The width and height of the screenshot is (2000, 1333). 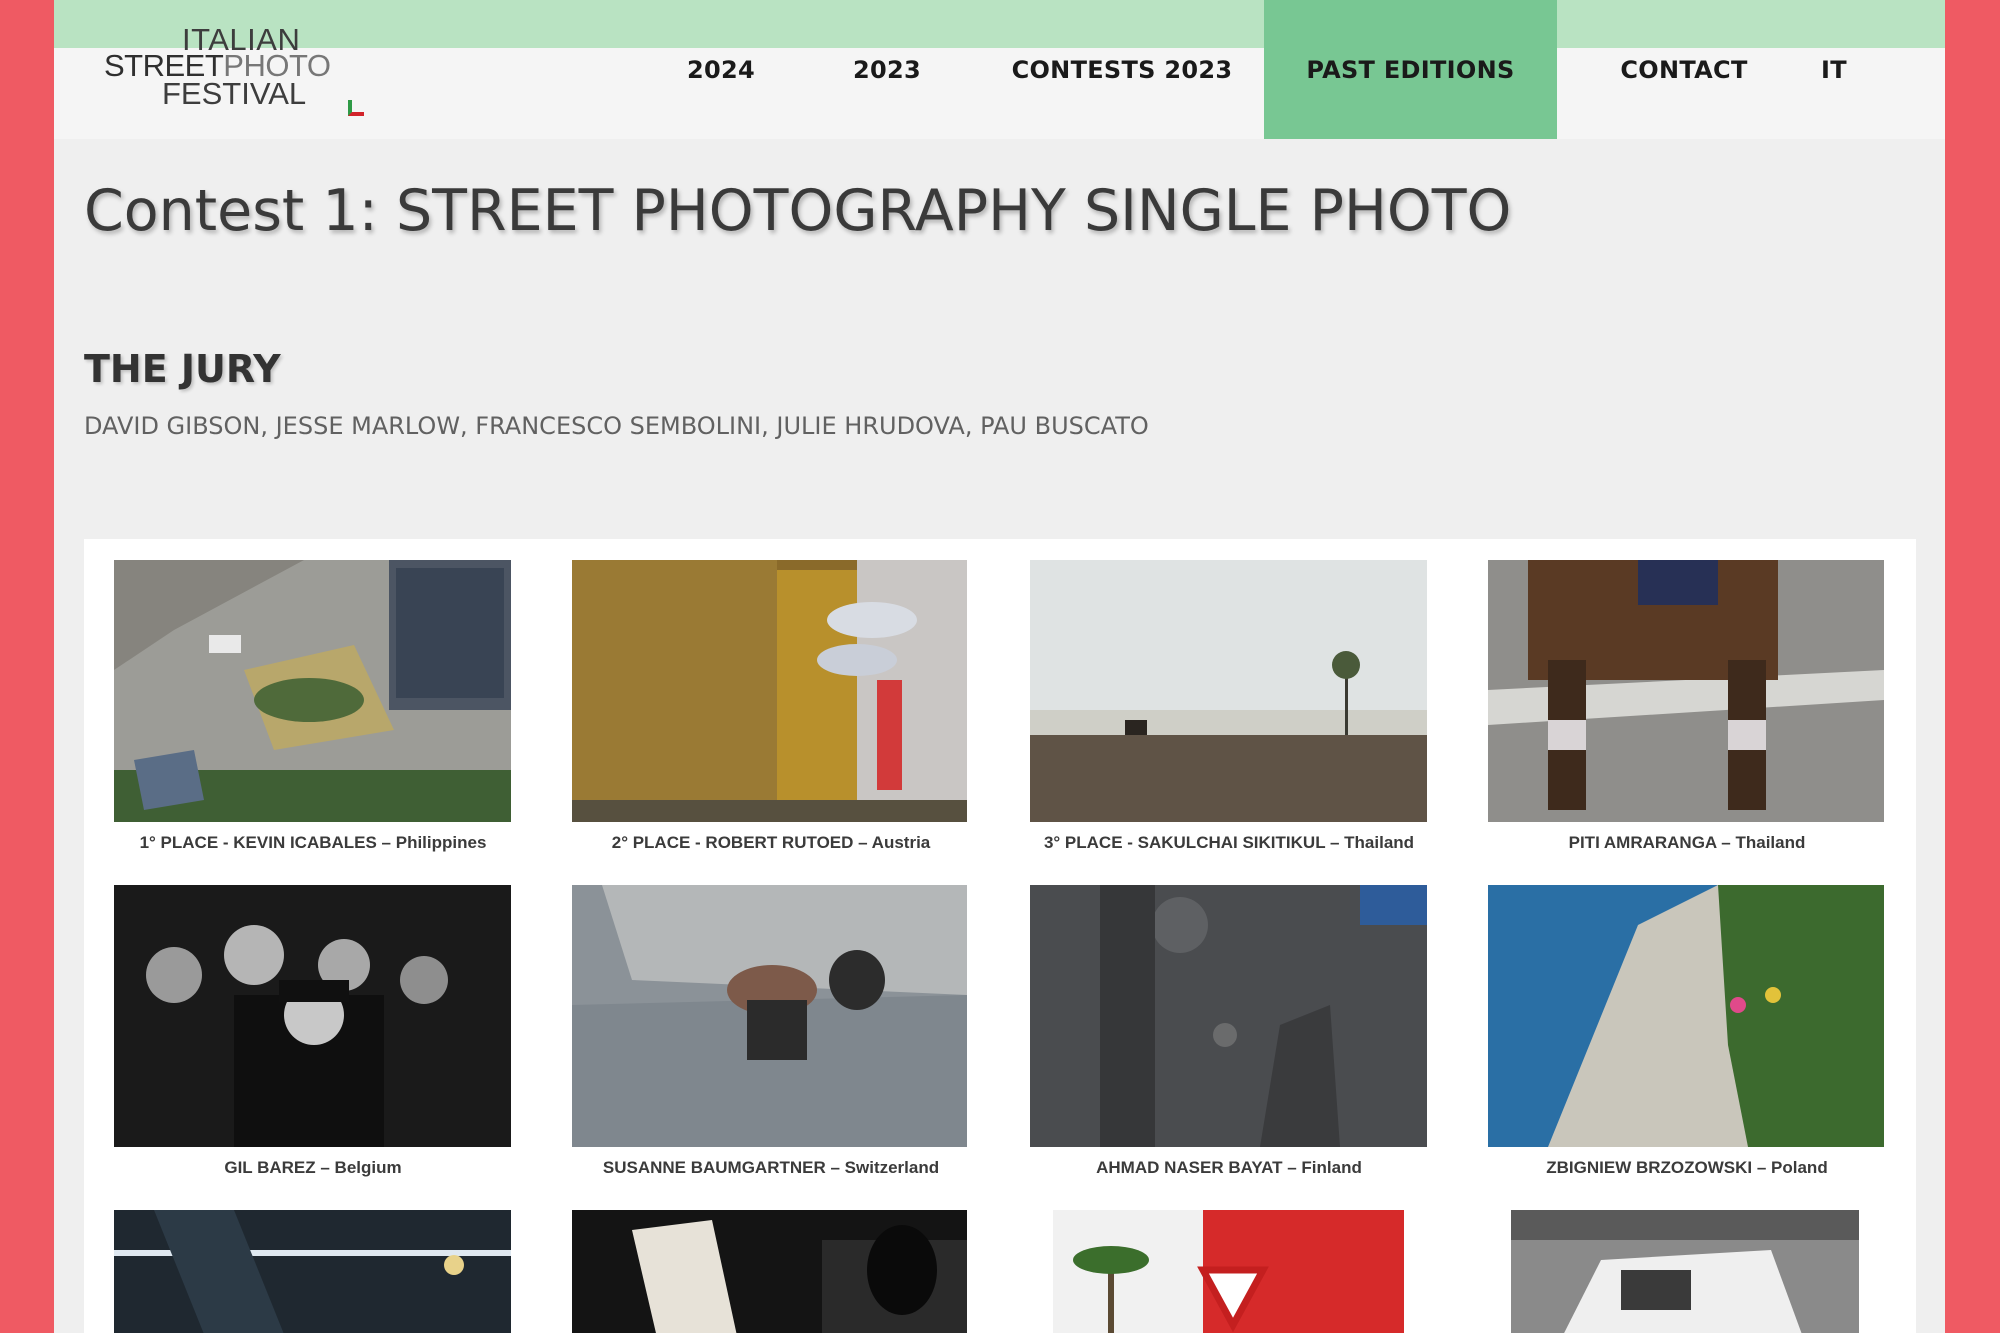 I want to click on gallery-card: 2° PLACE - ROBERT RUTOED – Austria, so click(x=771, y=701).